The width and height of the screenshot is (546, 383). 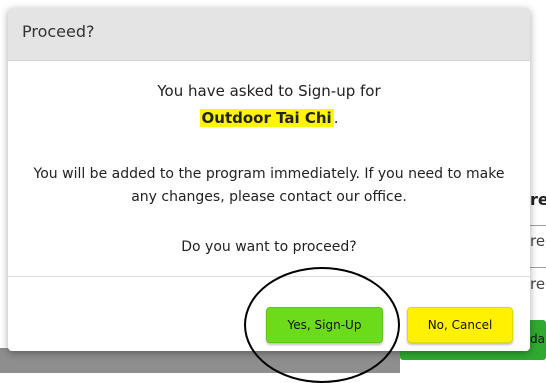 What do you see at coordinates (200, 360) in the screenshot?
I see `background-overlay` at bounding box center [200, 360].